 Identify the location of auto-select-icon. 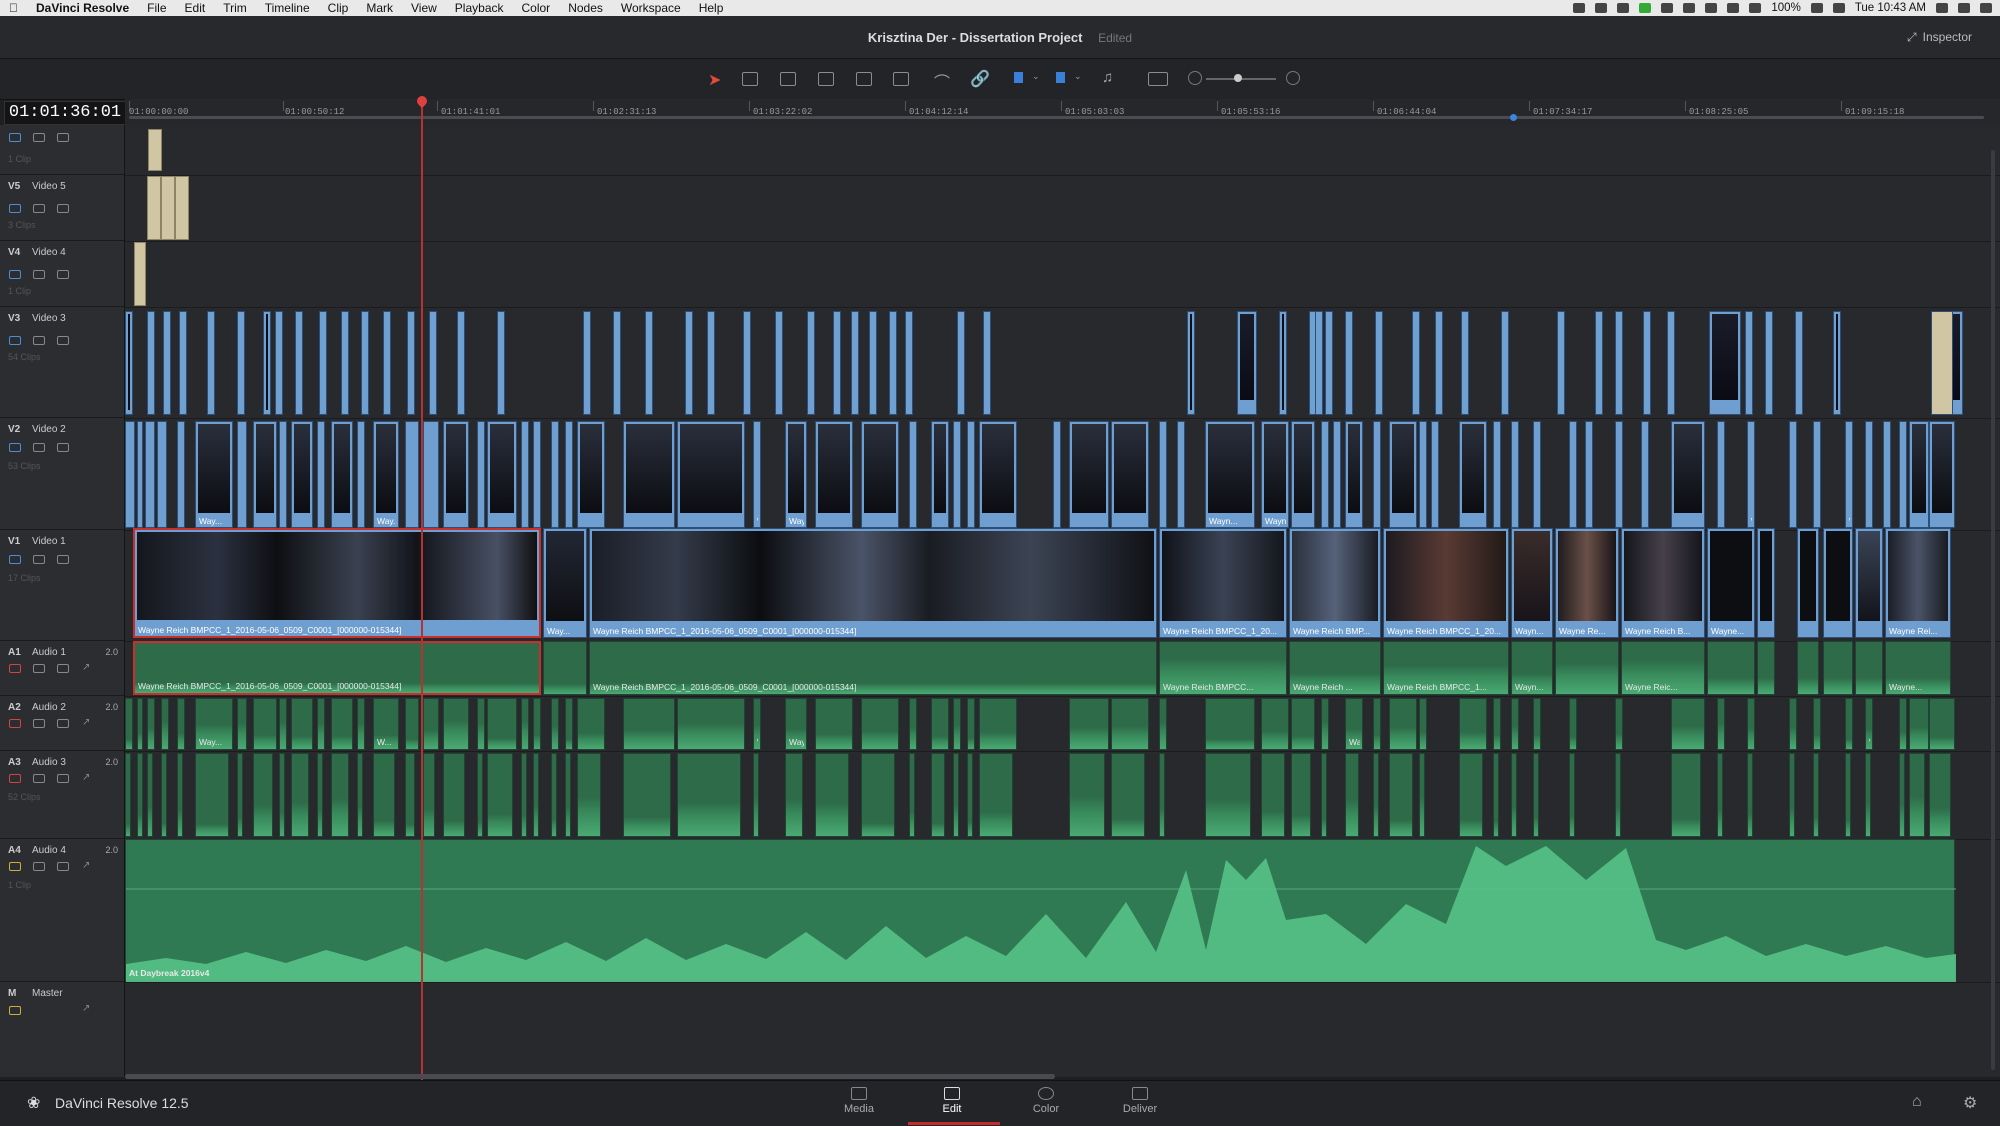
(63, 778).